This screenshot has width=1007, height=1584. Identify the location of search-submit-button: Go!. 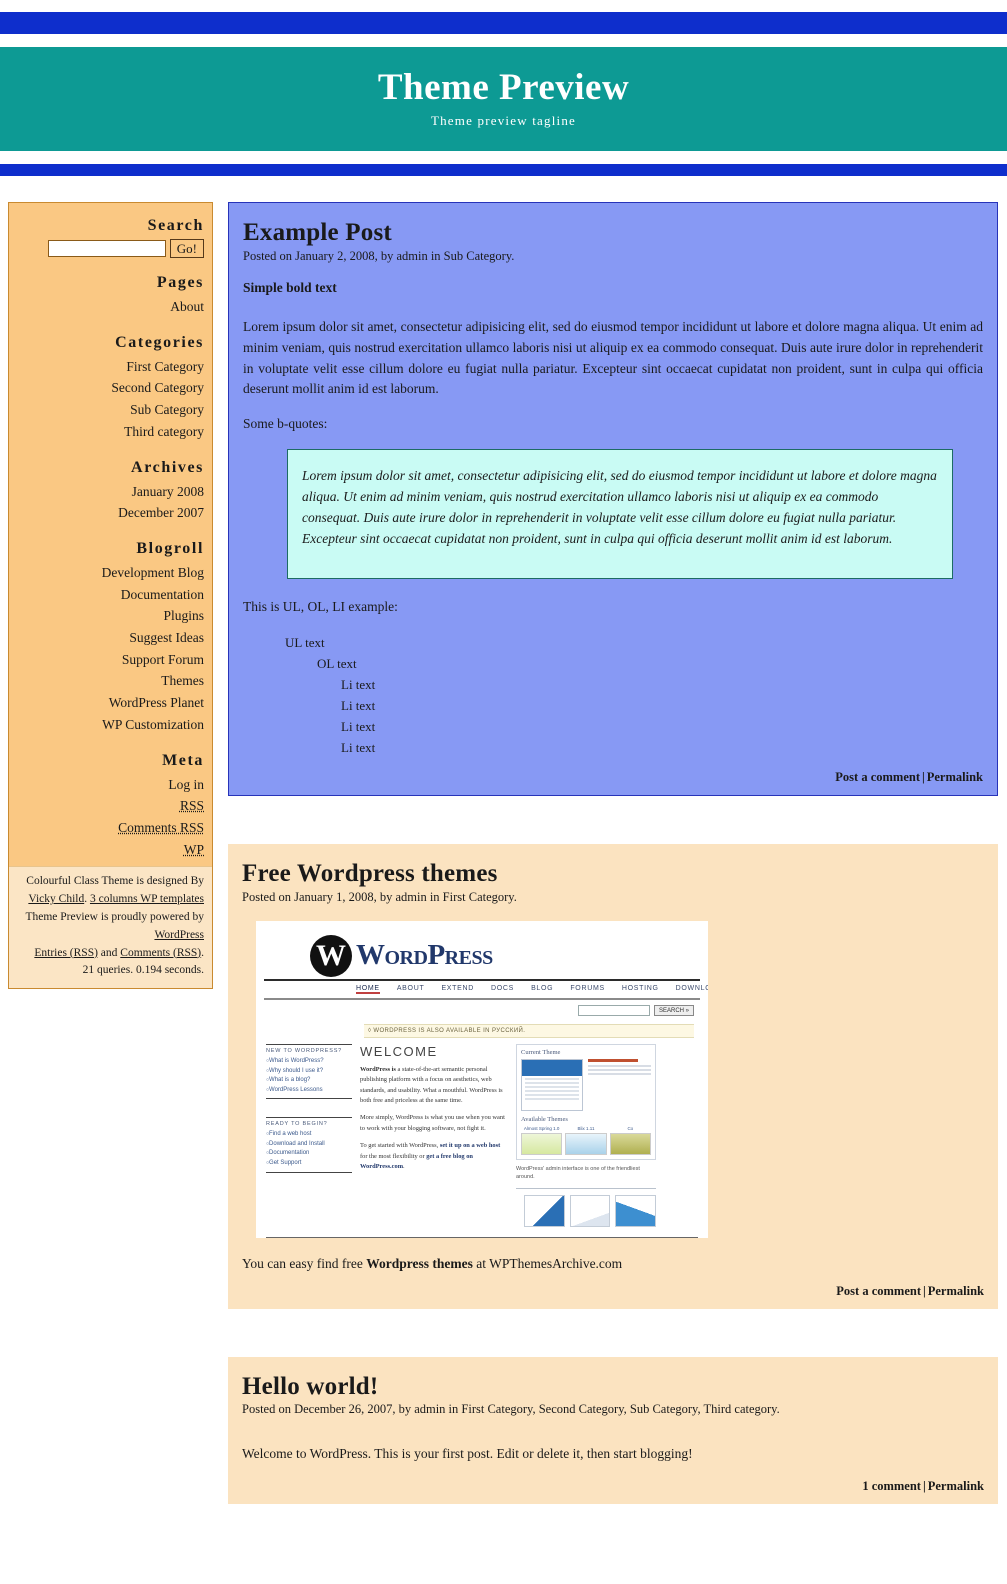
(186, 248).